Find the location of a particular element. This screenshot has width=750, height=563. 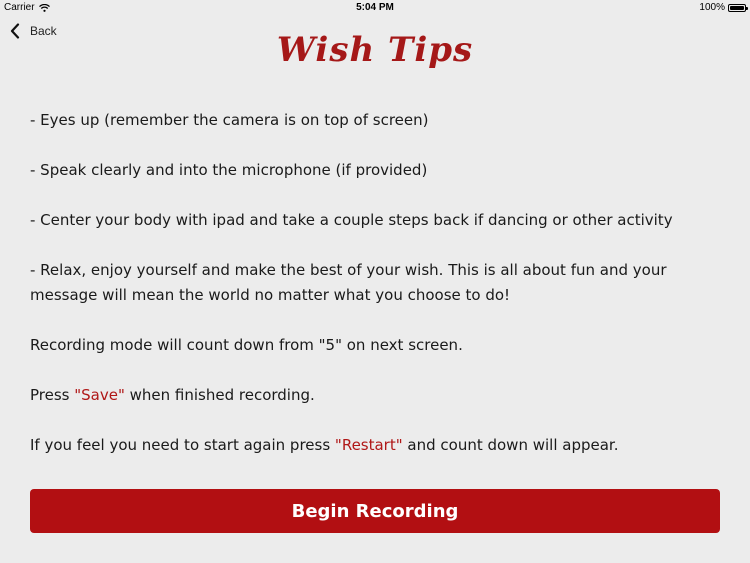

begin-recording-button: Begin Recording is located at coordinates (375, 511).